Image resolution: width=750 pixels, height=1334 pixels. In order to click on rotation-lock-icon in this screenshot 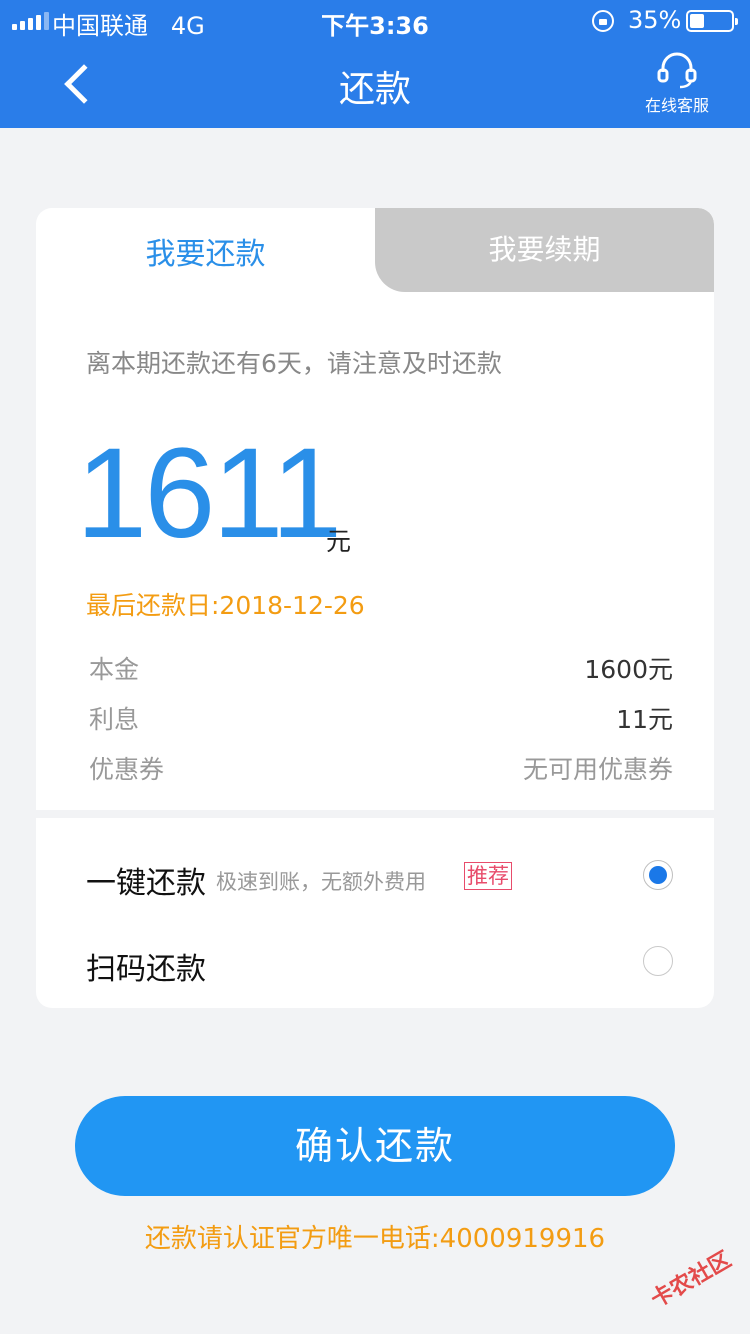, I will do `click(603, 21)`.